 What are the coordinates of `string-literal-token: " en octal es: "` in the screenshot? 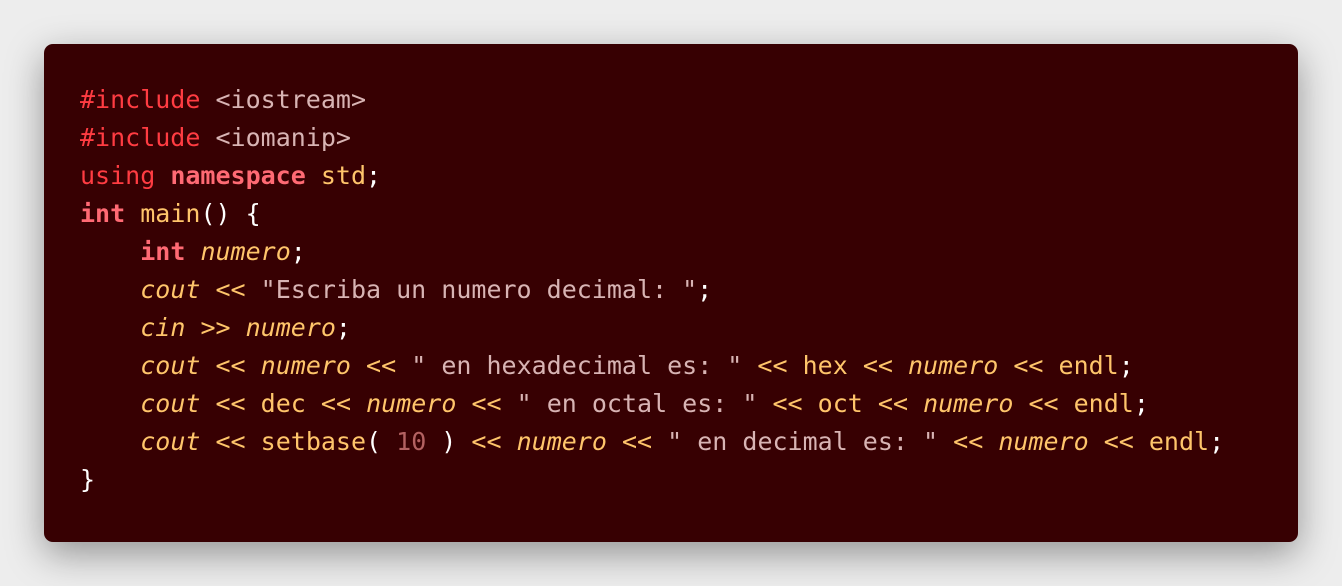 It's located at (637, 403).